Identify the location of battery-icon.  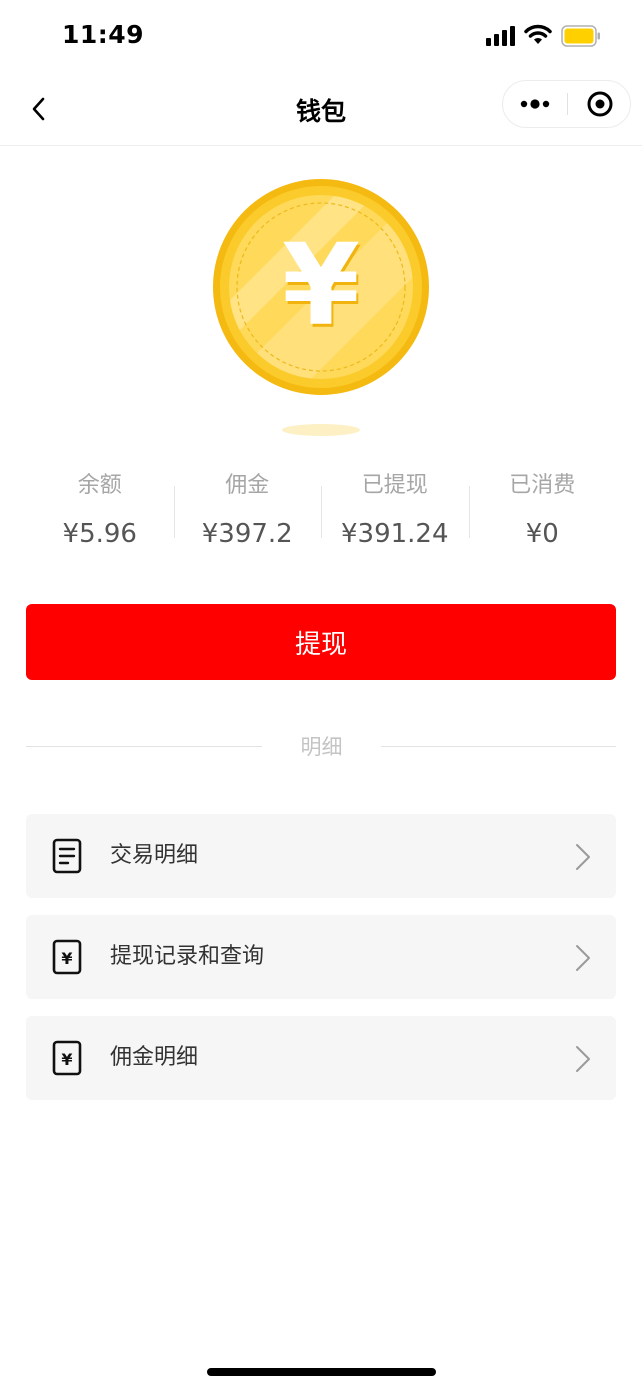
(580, 36).